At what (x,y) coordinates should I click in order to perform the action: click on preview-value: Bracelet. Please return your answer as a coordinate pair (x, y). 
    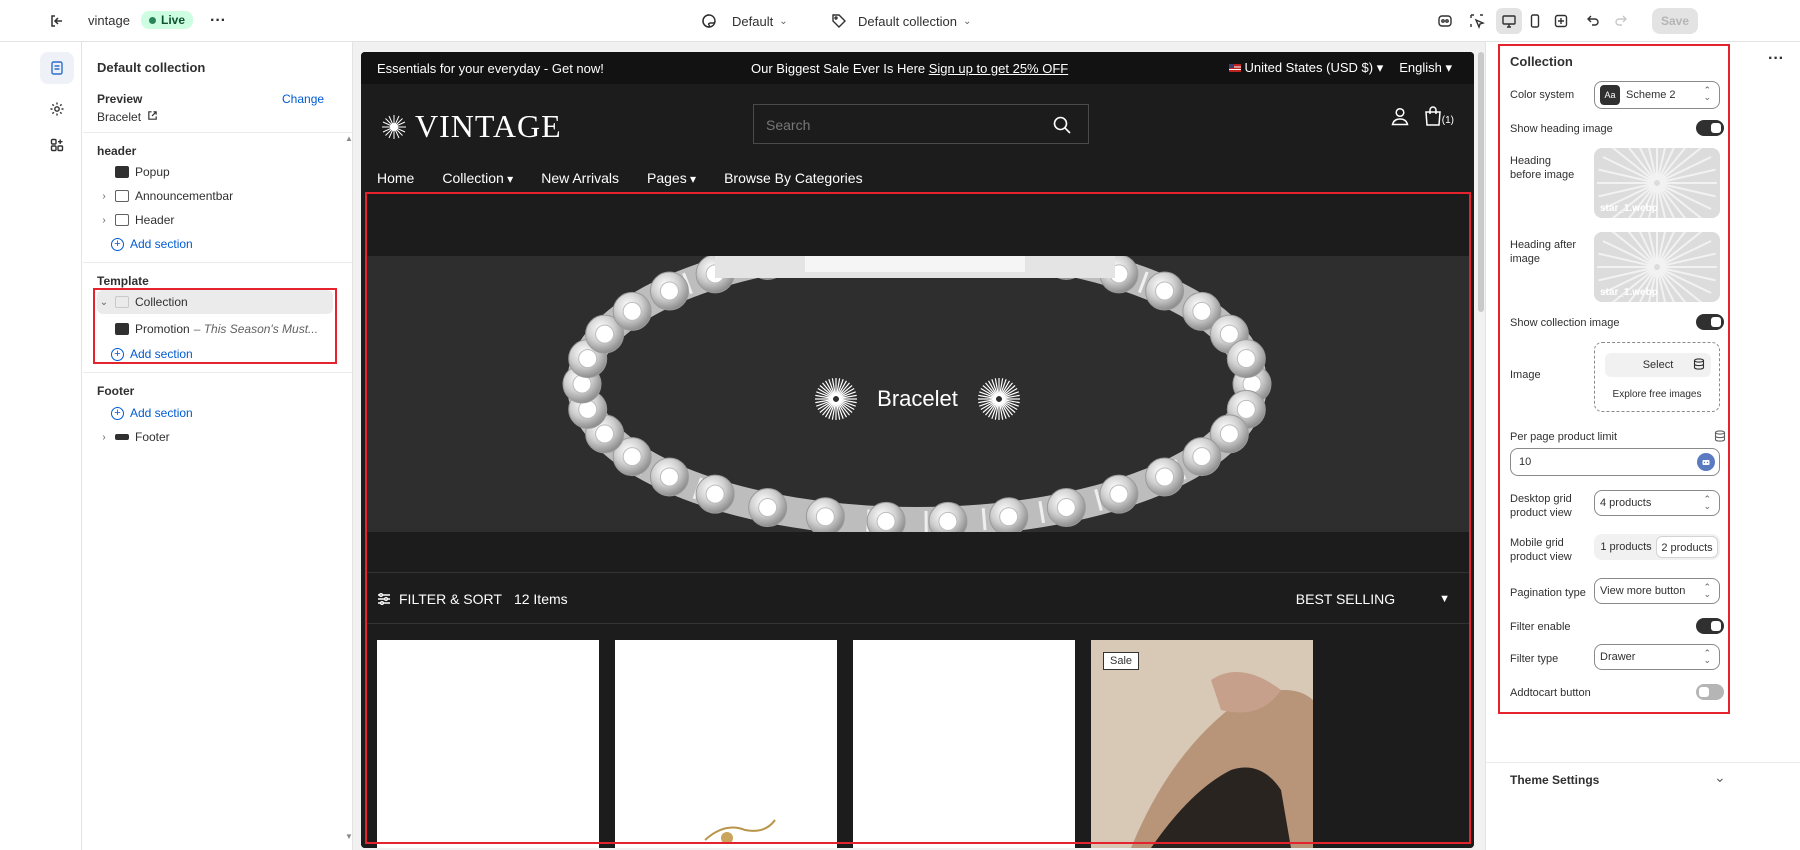
    Looking at the image, I should click on (127, 117).